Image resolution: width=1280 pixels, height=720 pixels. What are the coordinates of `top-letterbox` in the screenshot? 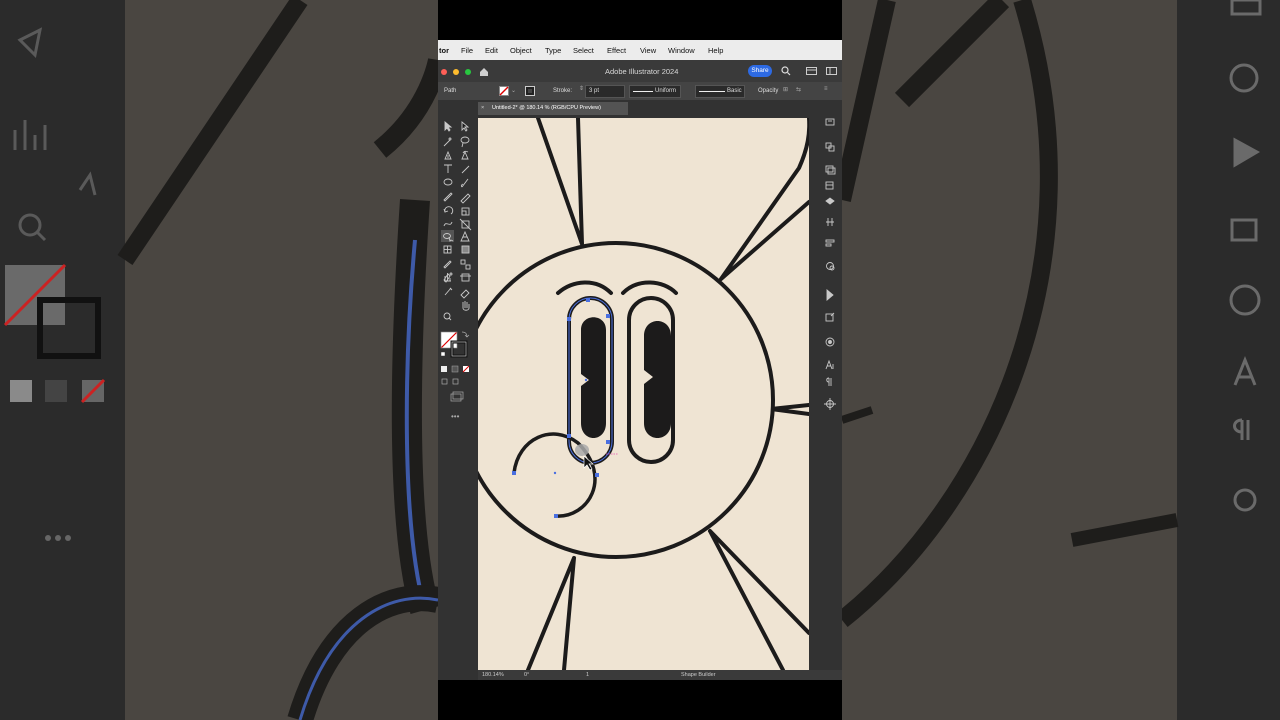 It's located at (640, 20).